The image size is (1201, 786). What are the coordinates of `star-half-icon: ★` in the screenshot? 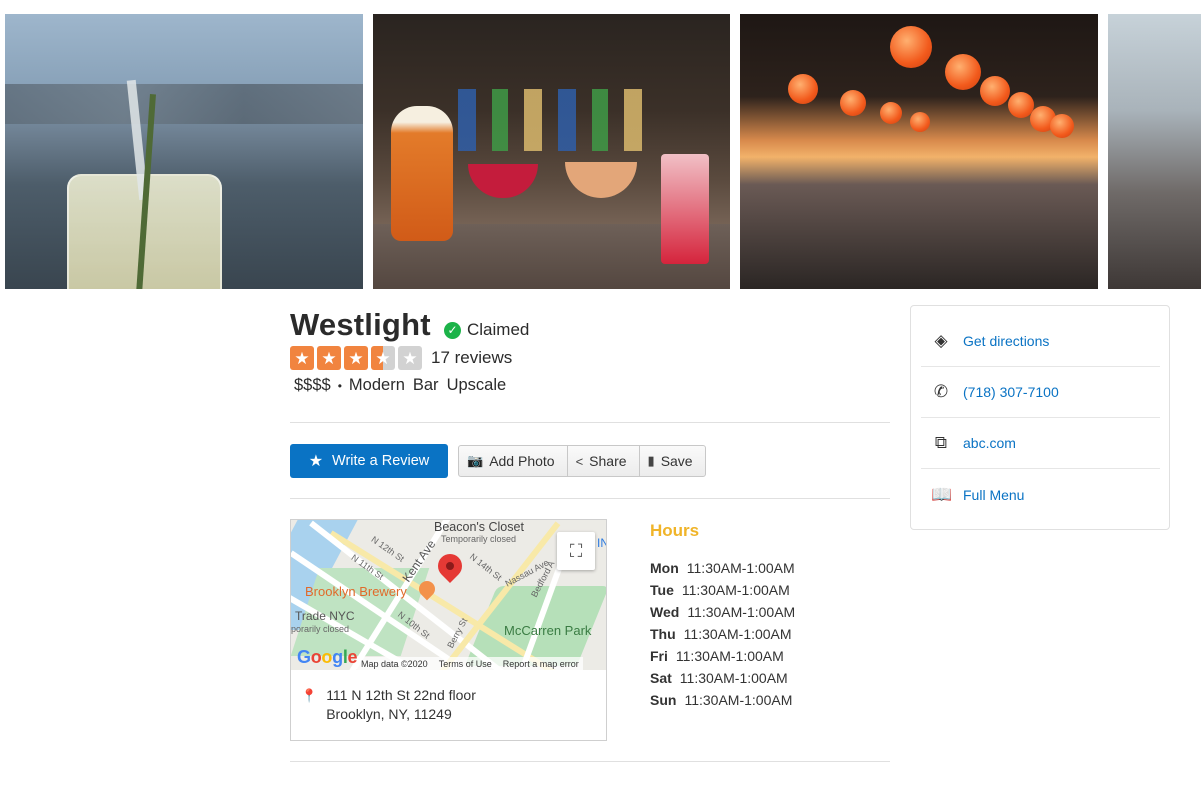 It's located at (383, 358).